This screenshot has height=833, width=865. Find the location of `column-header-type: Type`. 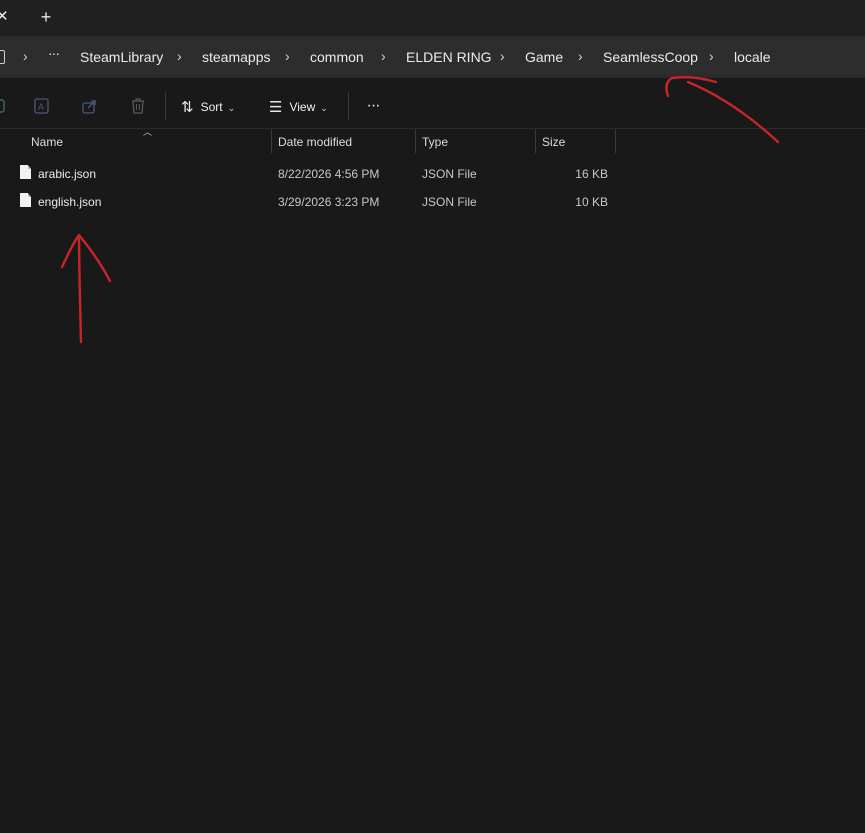

column-header-type: Type is located at coordinates (435, 142).